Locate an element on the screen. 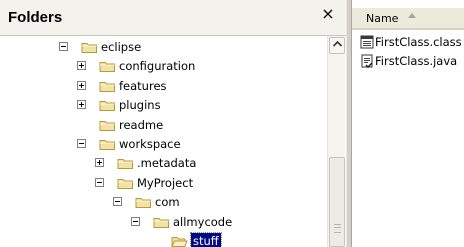 This screenshot has width=464, height=247. vertical-scrollbar is located at coordinates (336, 141).